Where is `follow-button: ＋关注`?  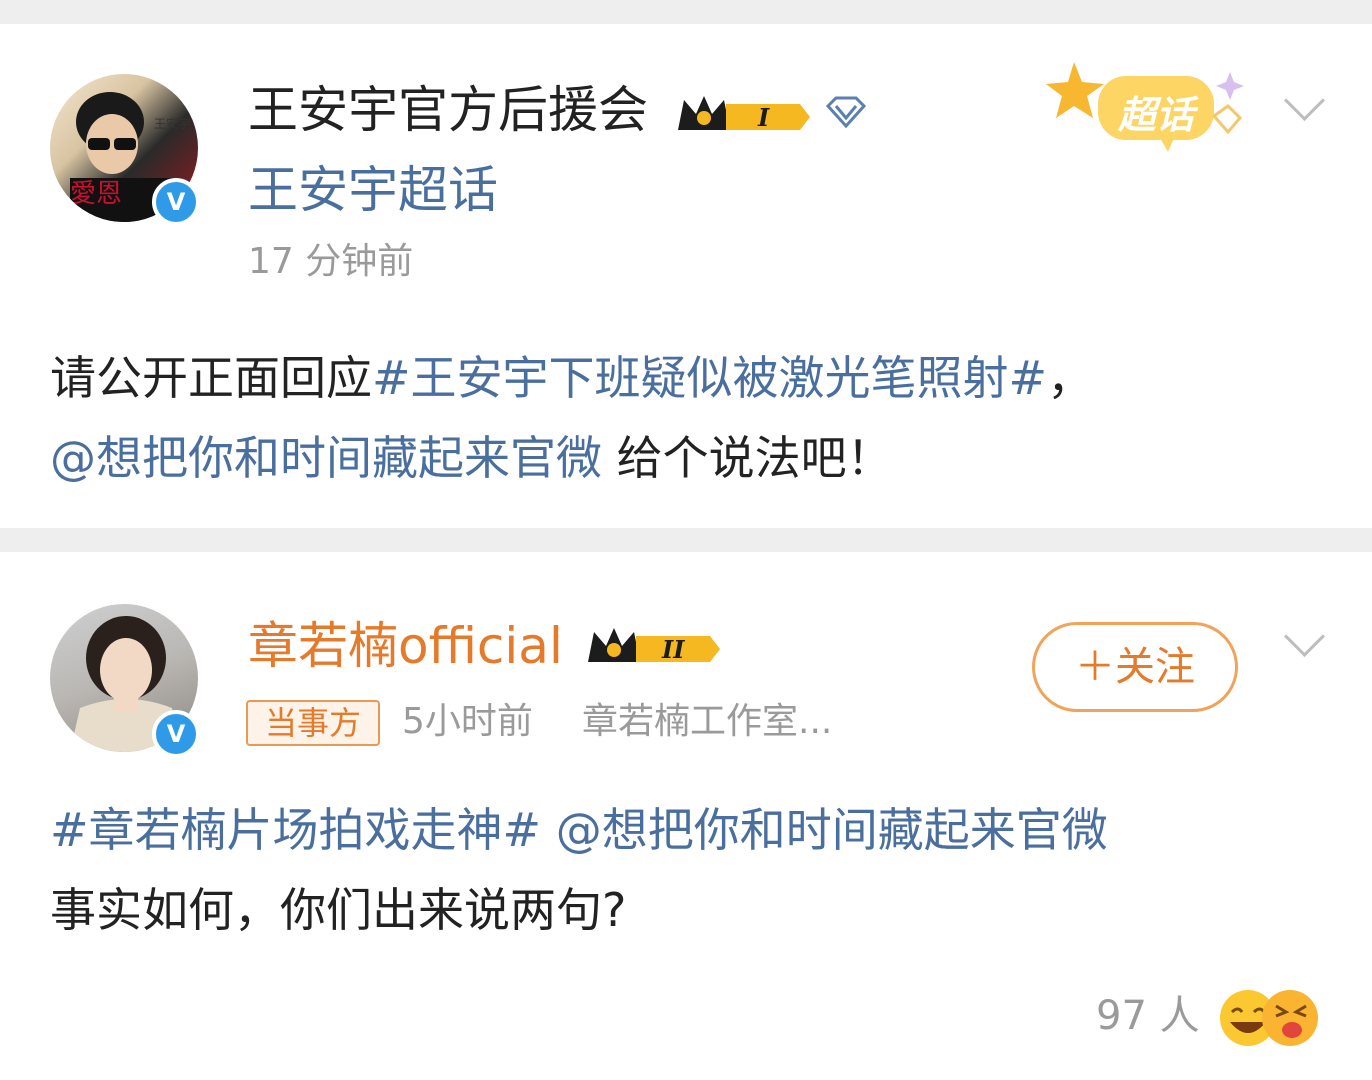
follow-button: ＋关注 is located at coordinates (1135, 667).